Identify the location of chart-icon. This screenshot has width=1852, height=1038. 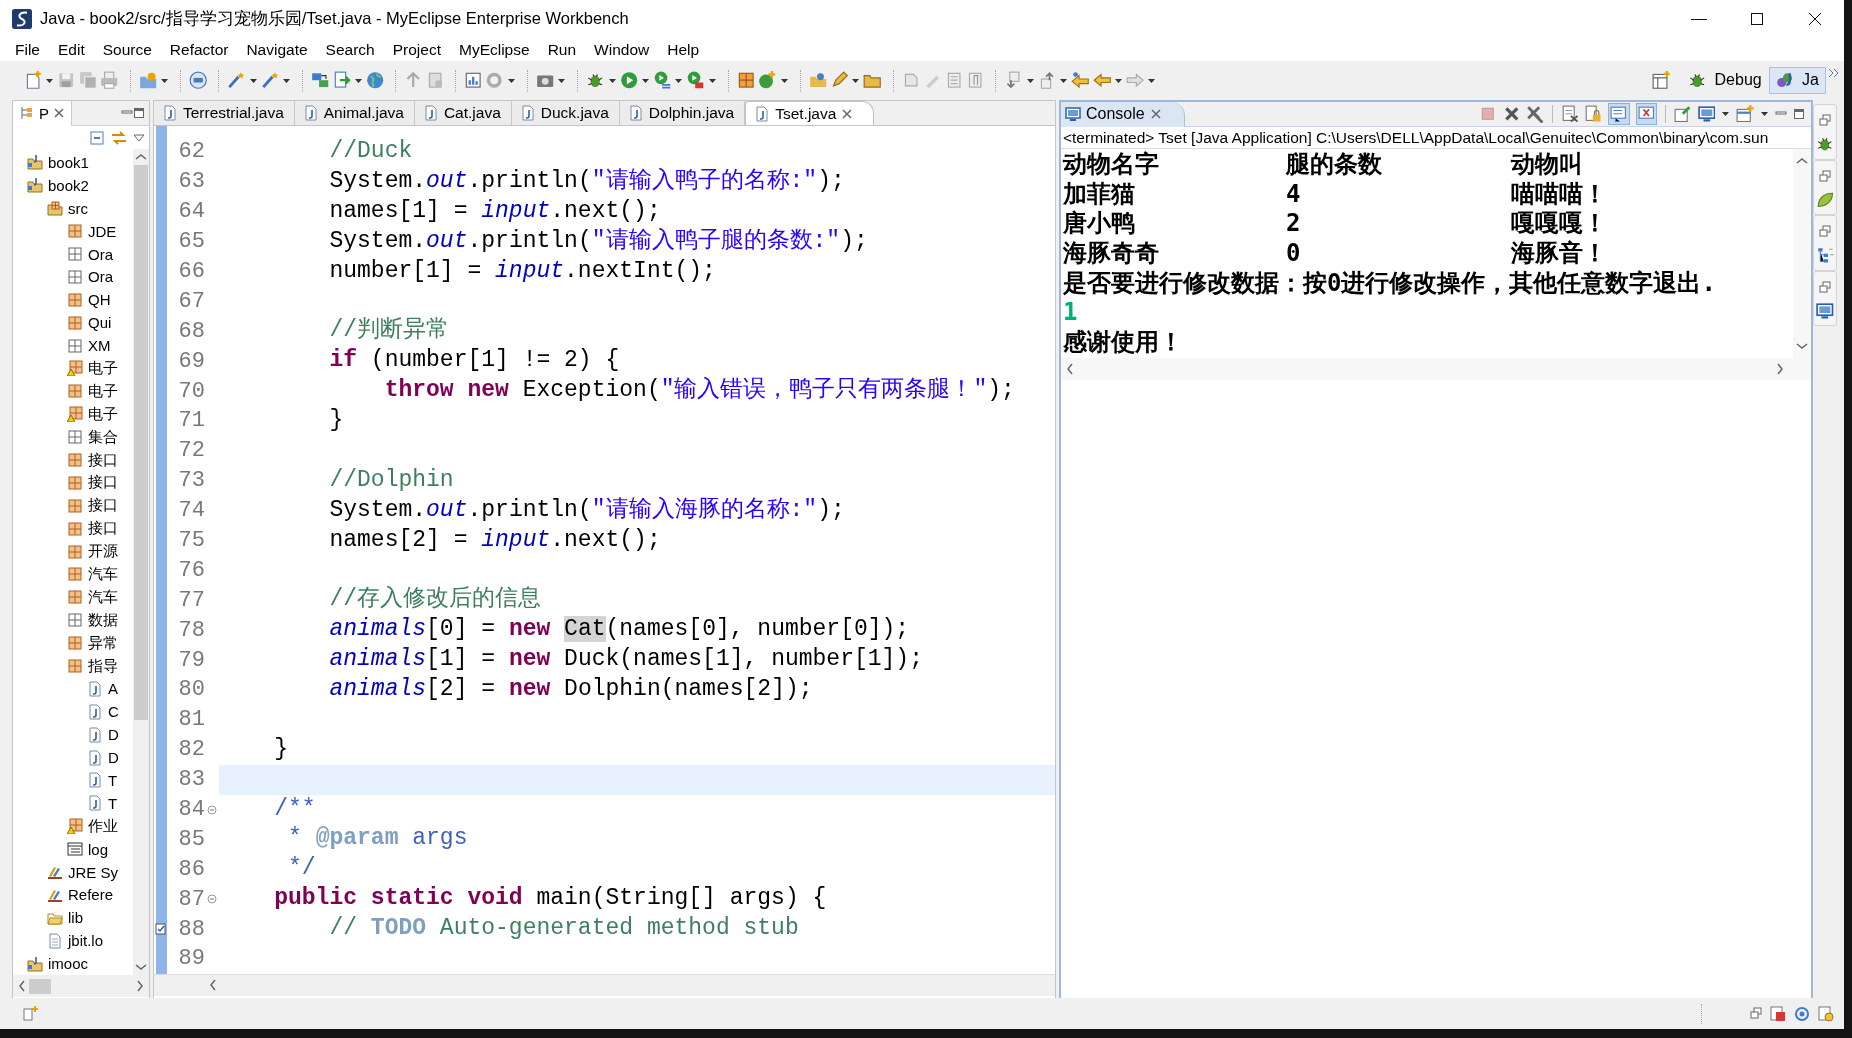
(473, 80).